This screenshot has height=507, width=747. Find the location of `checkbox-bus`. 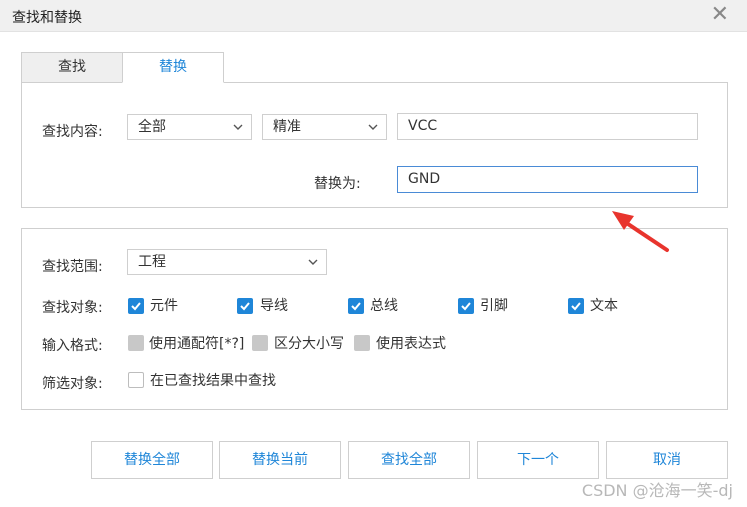

checkbox-bus is located at coordinates (356, 306).